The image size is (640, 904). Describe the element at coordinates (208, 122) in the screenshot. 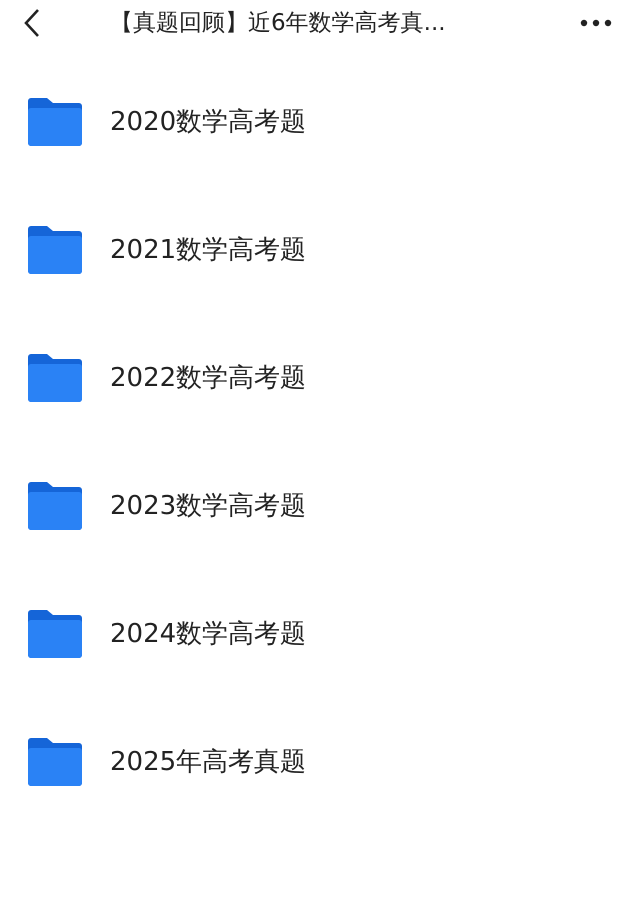

I see `folder-name: 2020数学高考题` at that location.